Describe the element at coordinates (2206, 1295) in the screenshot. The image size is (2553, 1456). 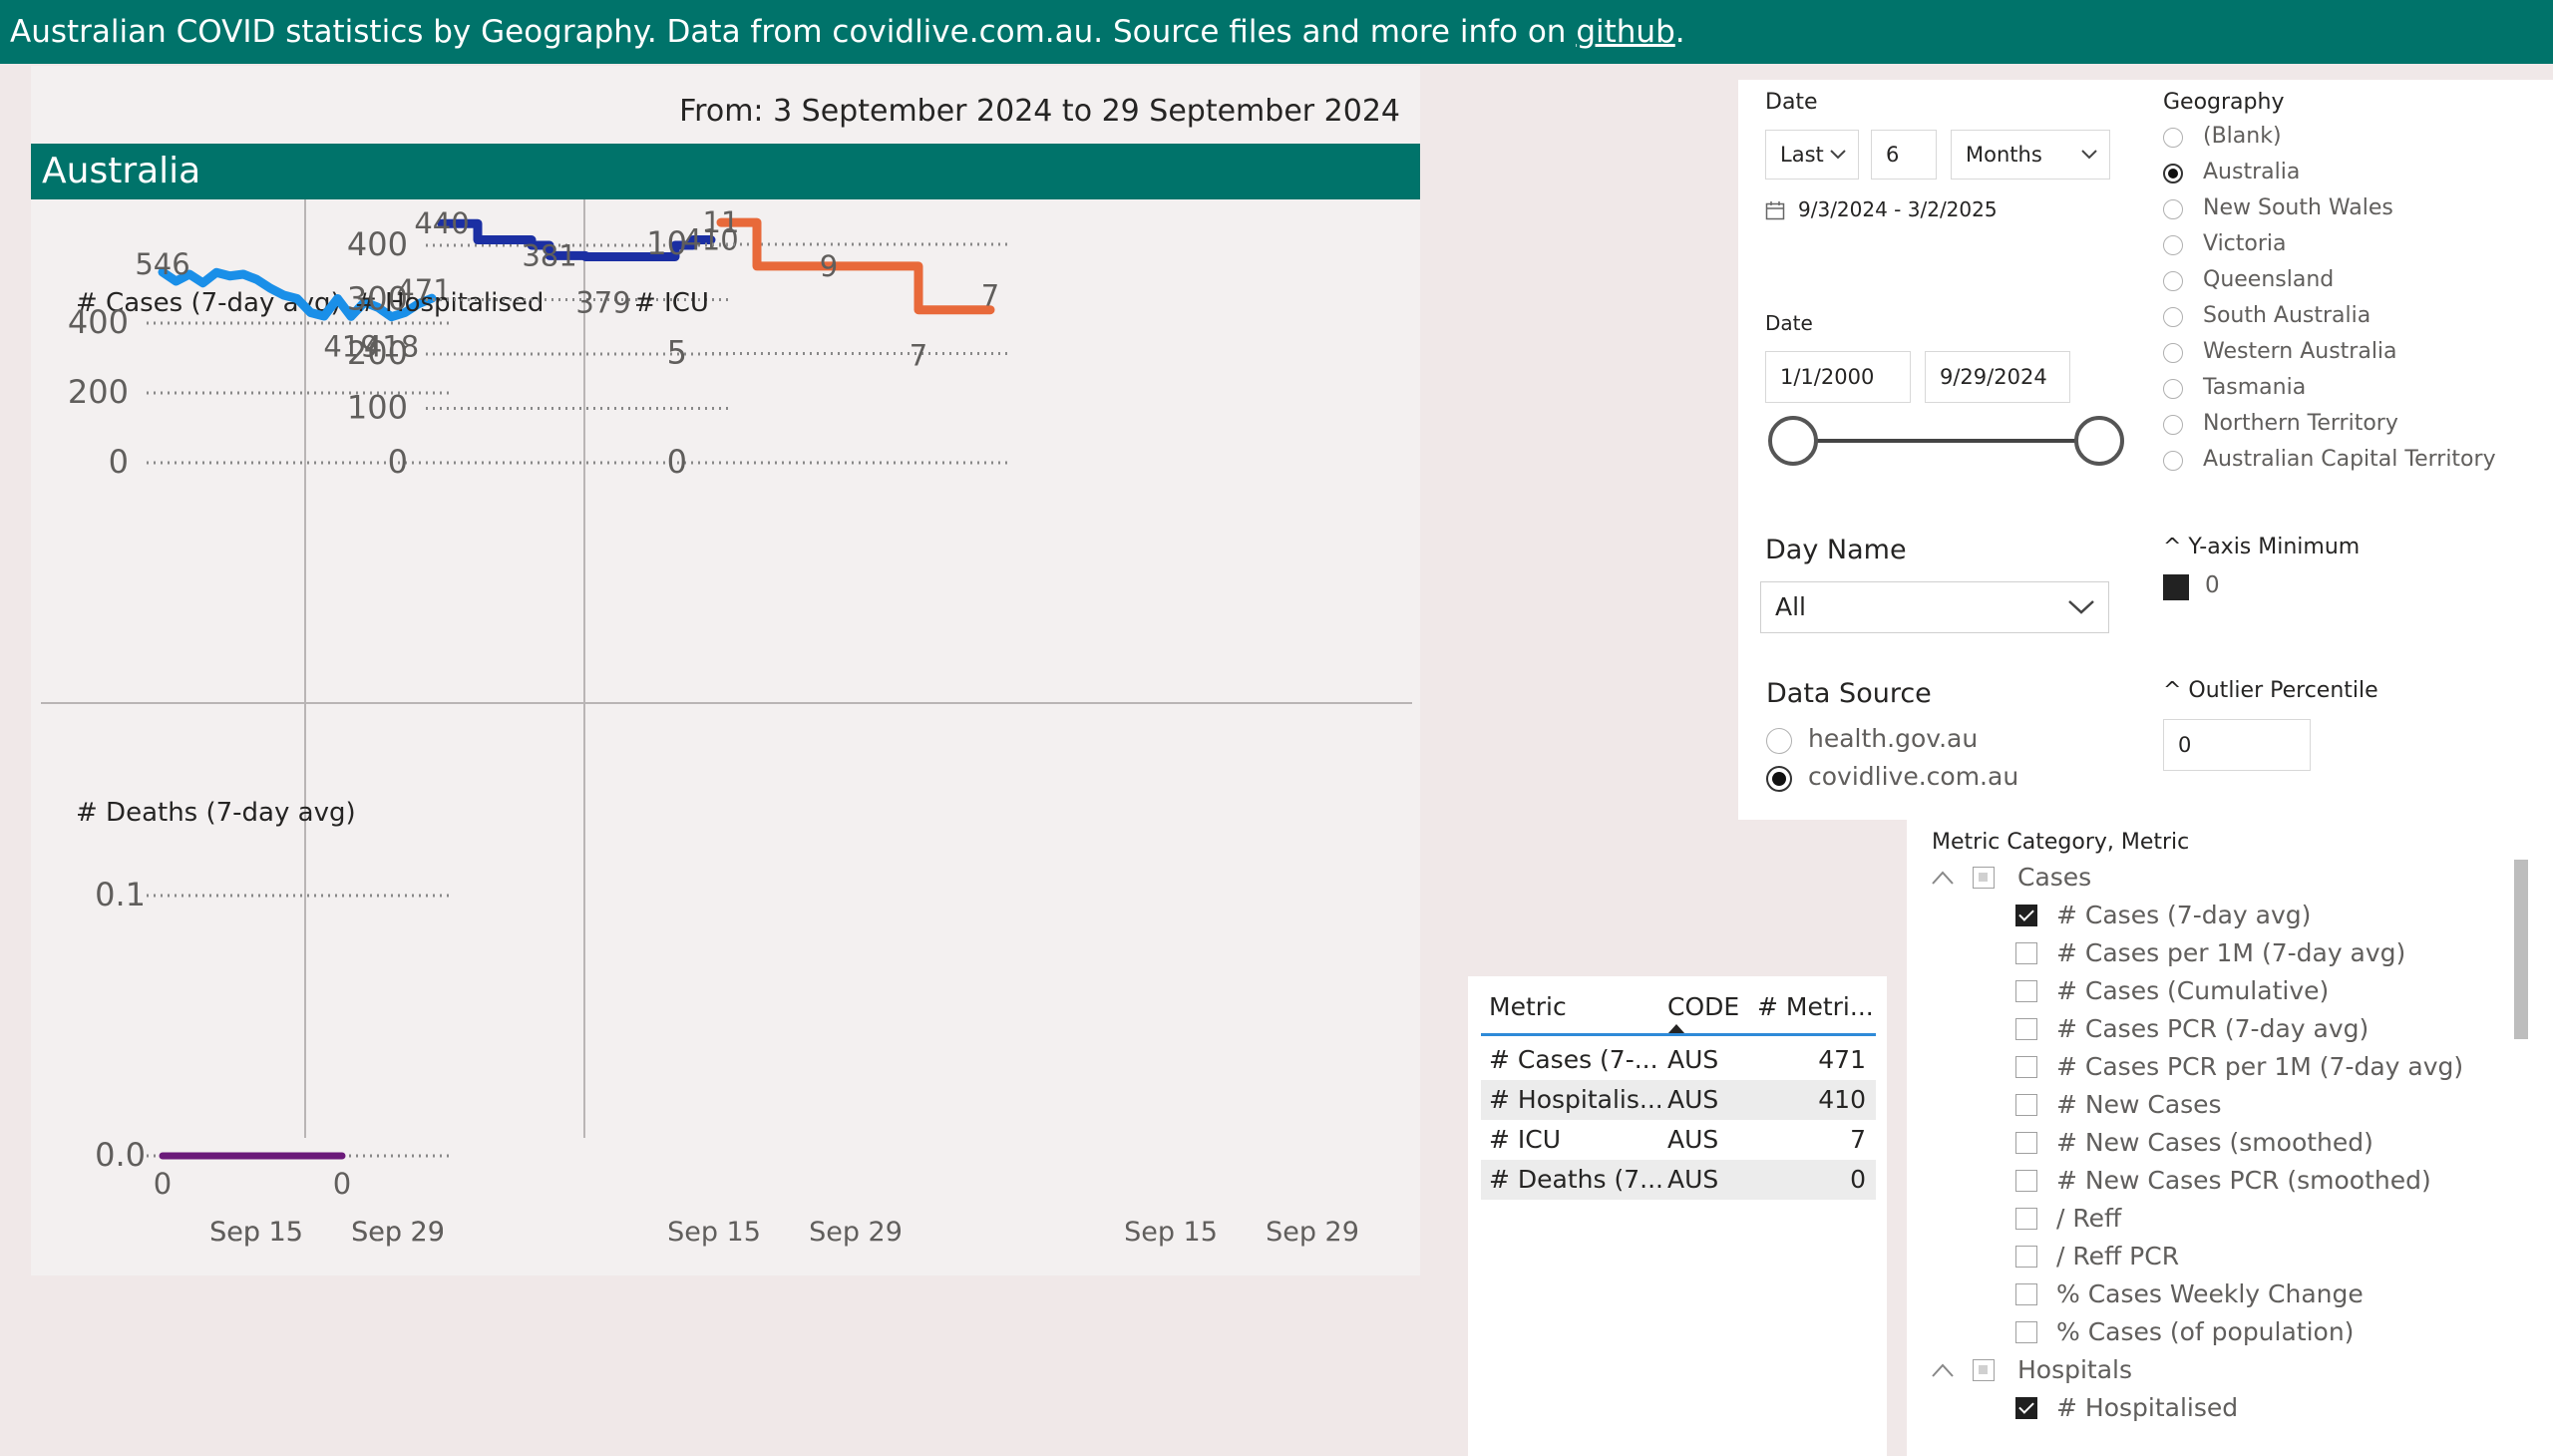
I see `tree-item-row: % Cases Weekly Change` at that location.